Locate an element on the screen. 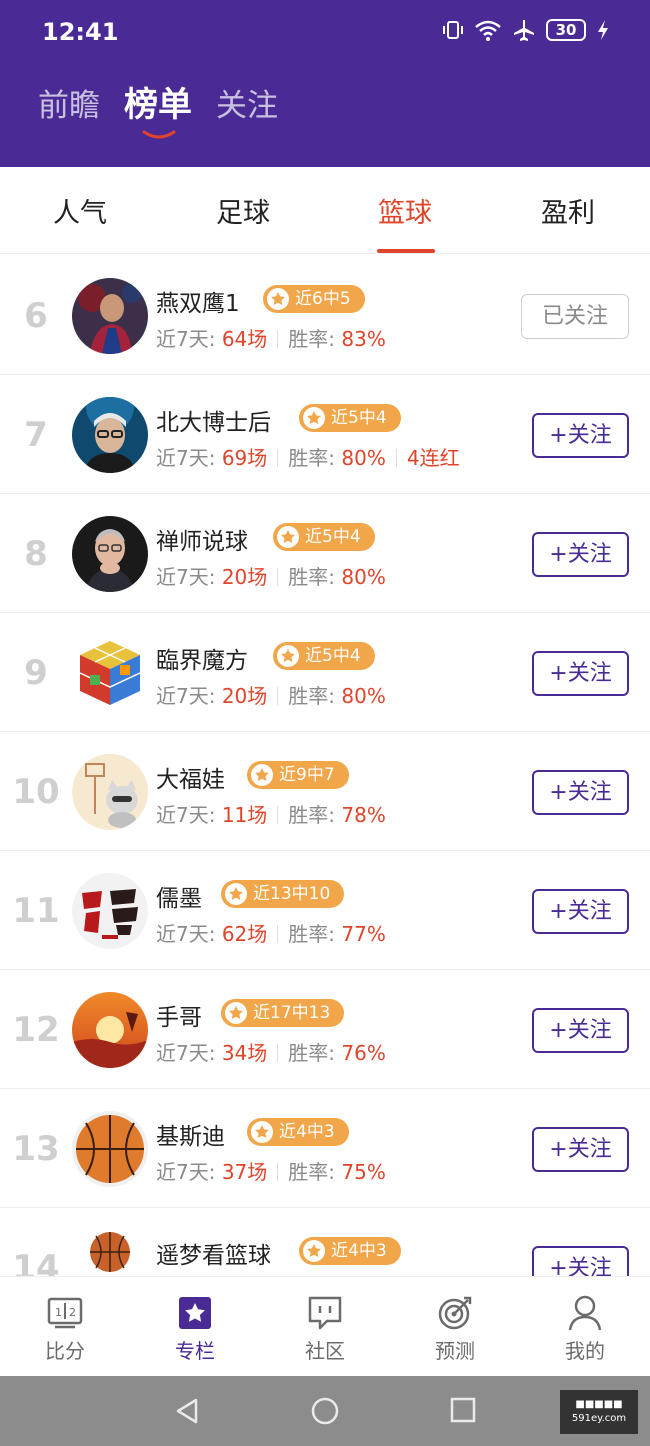  tipster-name: 大福娃 is located at coordinates (190, 777).